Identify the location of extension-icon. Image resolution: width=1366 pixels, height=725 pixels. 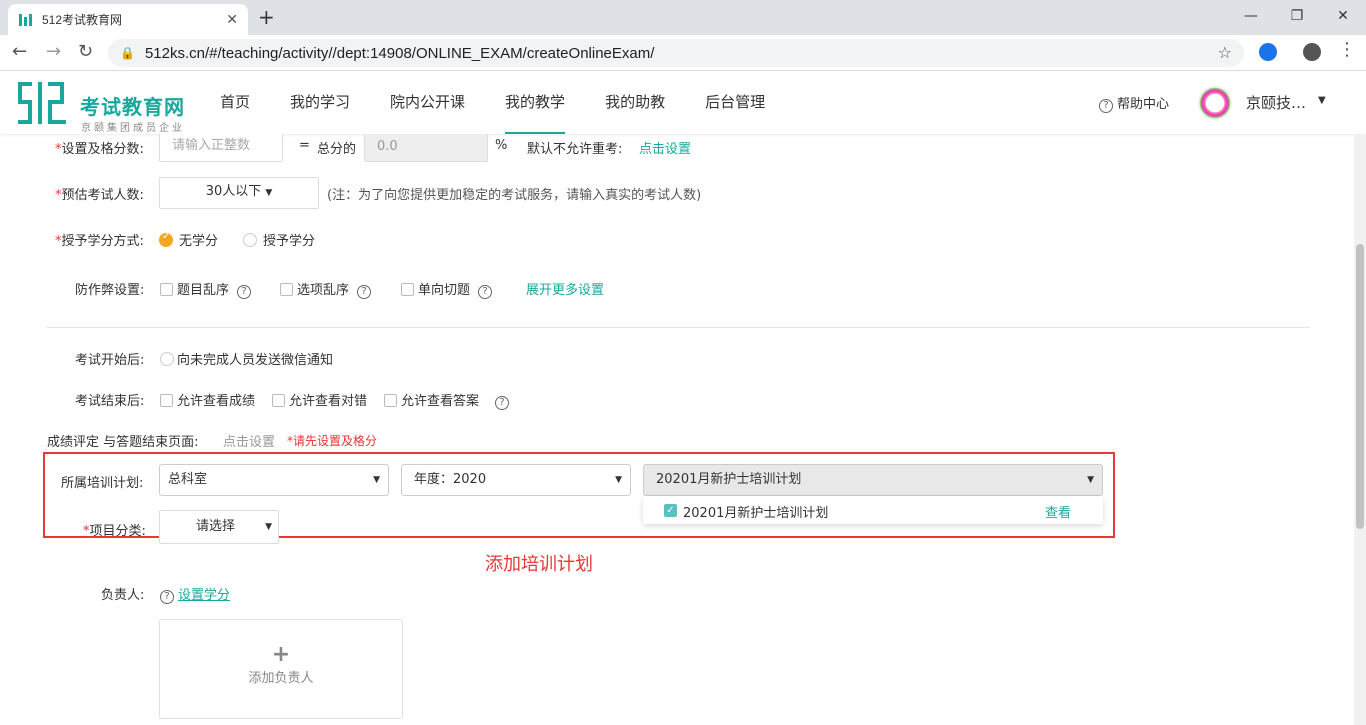
(1268, 52).